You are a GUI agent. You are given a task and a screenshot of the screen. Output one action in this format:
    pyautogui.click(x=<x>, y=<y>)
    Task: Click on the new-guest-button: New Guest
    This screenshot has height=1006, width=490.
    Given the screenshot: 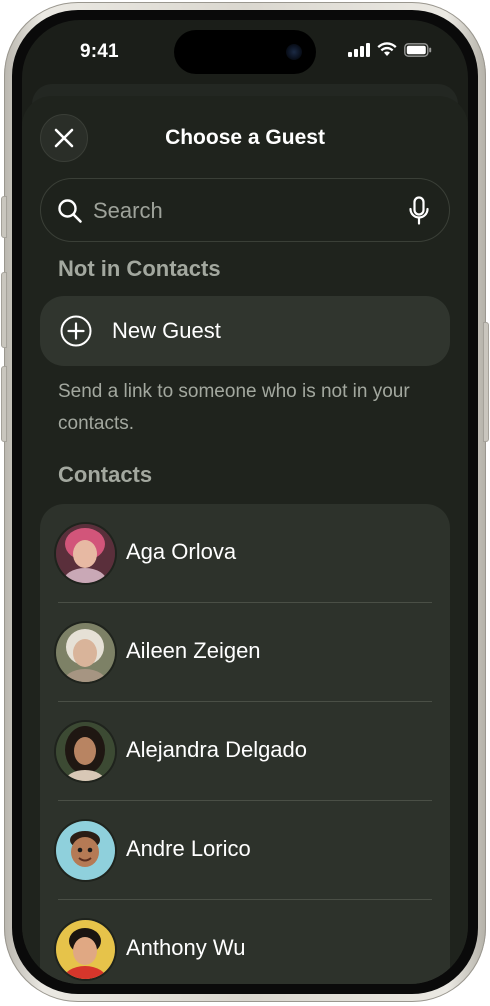 What is the action you would take?
    pyautogui.click(x=245, y=331)
    